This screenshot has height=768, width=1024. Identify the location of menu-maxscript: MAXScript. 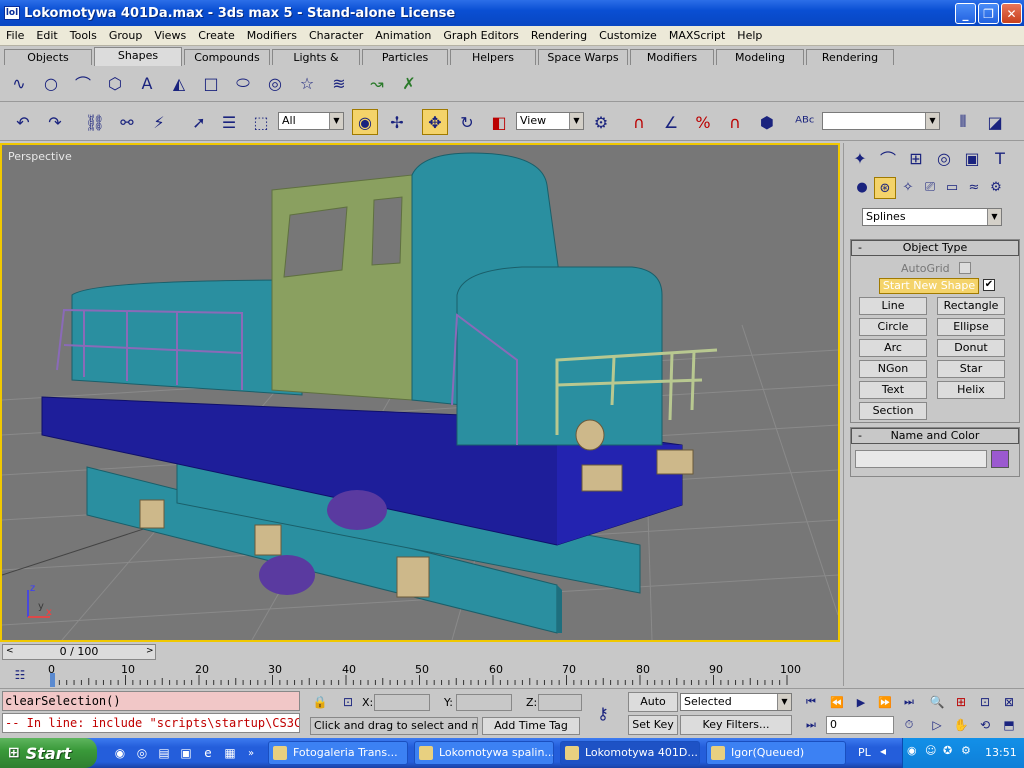
(697, 35).